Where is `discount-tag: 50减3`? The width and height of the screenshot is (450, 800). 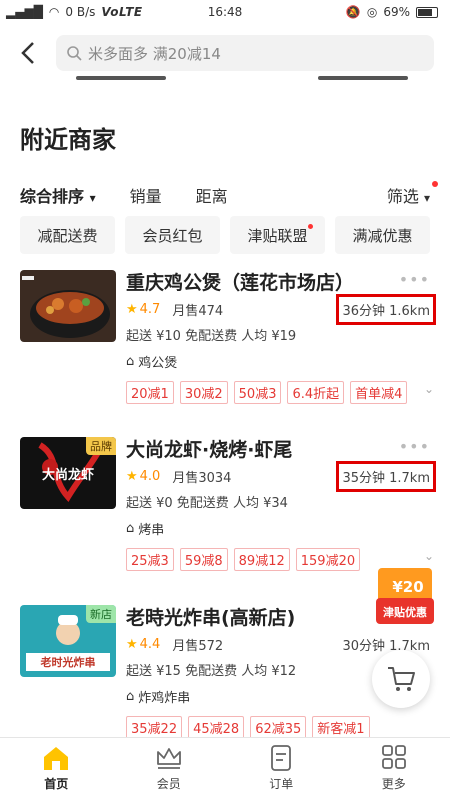
discount-tag: 50减3 is located at coordinates (257, 392).